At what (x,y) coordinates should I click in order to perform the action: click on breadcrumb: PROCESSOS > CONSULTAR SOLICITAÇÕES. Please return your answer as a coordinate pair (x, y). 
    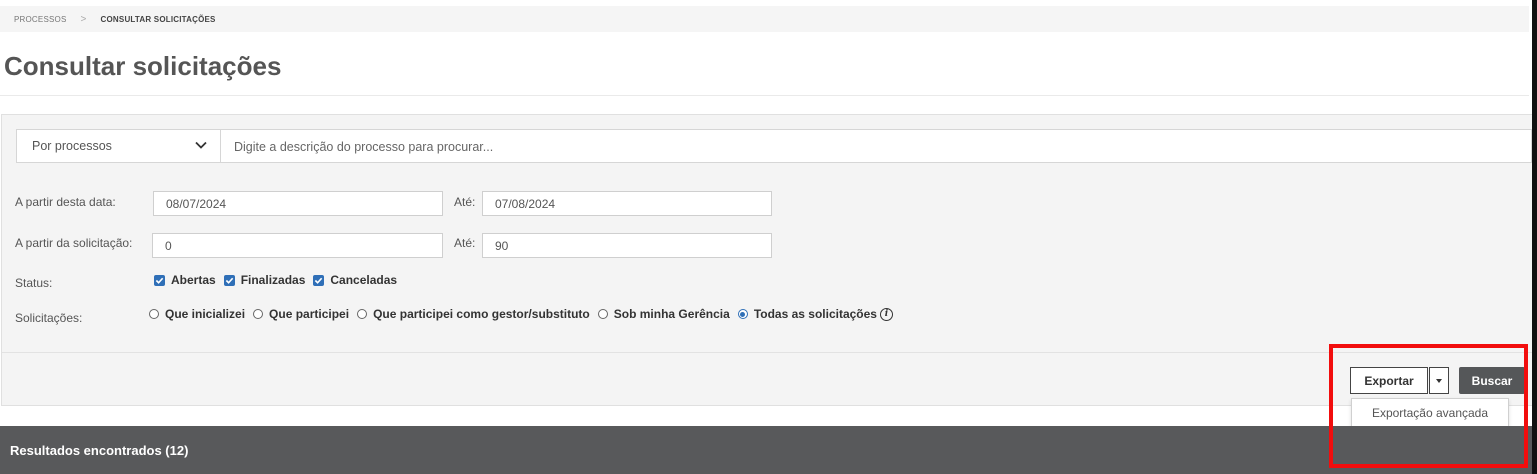
    Looking at the image, I should click on (764, 19).